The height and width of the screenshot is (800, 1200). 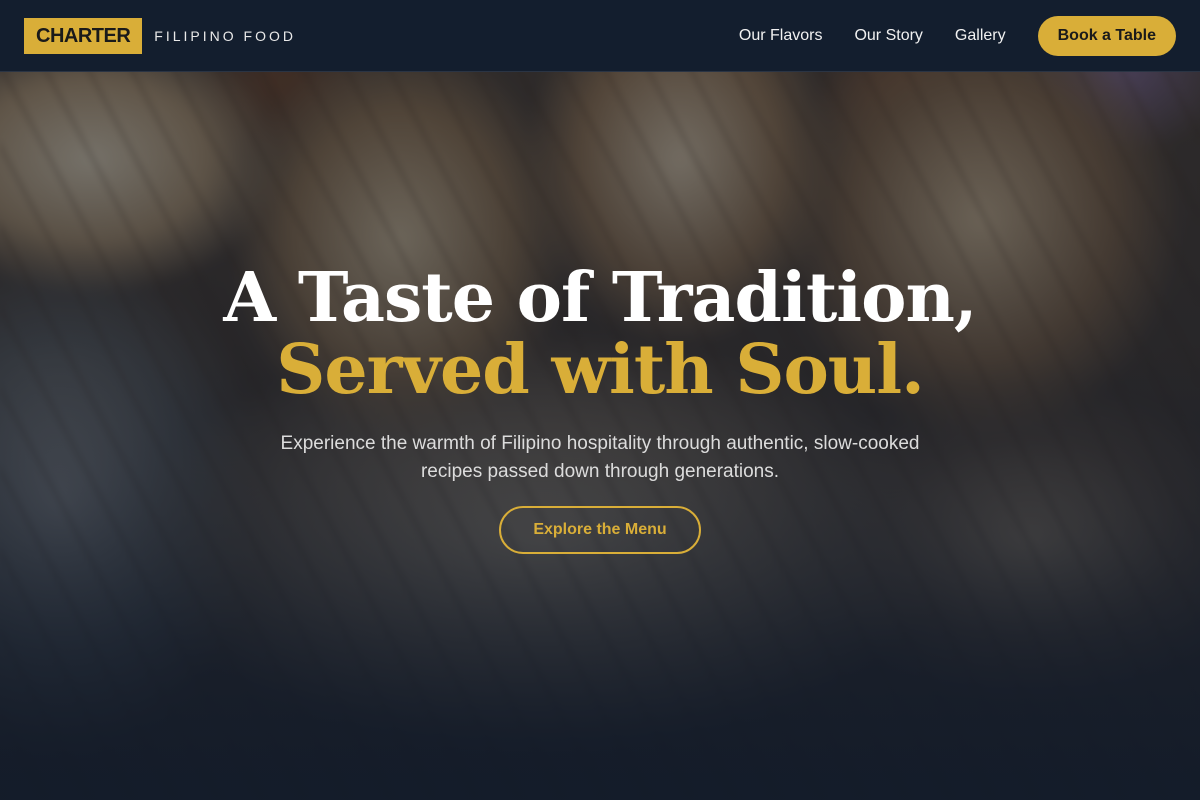 I want to click on explore-menu-button: Explore the Menu, so click(x=600, y=530).